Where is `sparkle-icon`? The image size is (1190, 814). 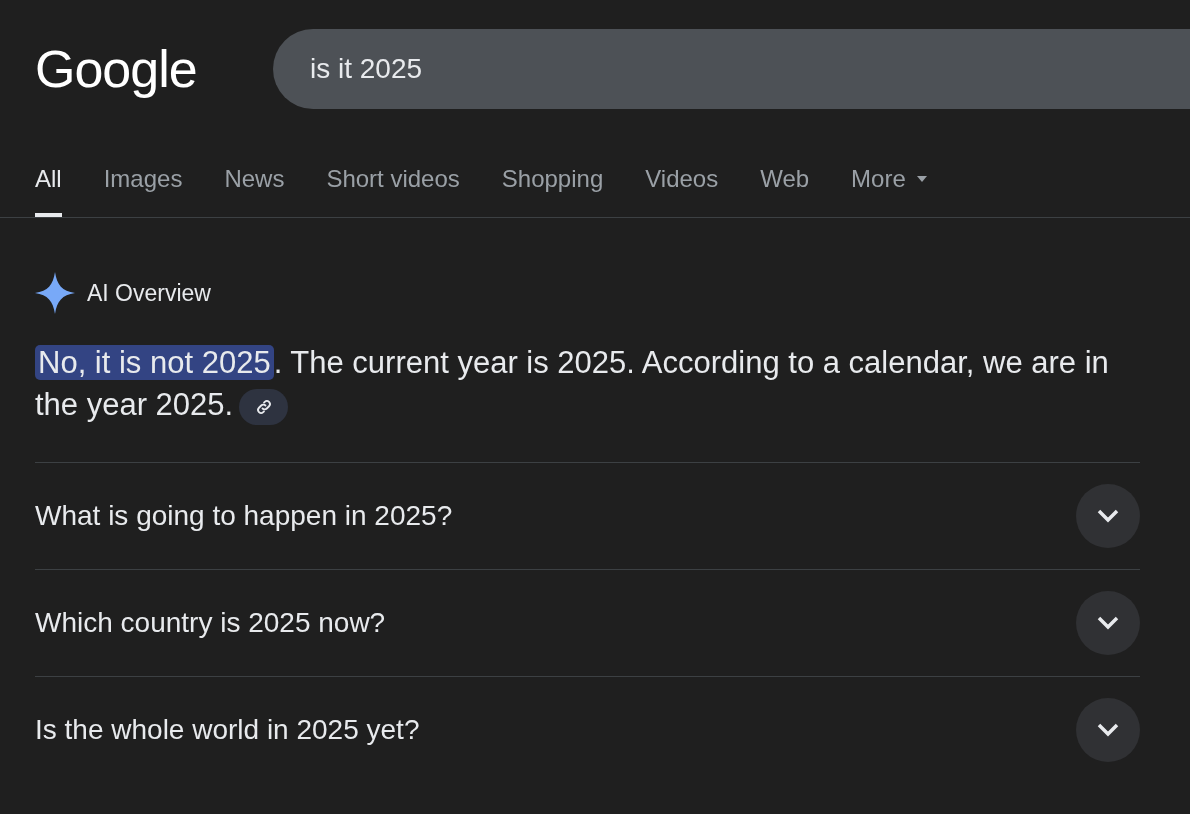
sparkle-icon is located at coordinates (55, 293).